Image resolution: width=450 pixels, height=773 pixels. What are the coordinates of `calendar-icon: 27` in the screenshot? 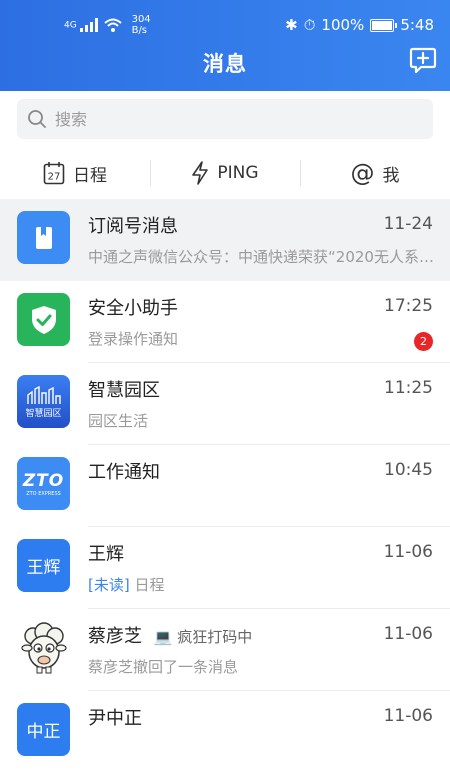 It's located at (54, 173).